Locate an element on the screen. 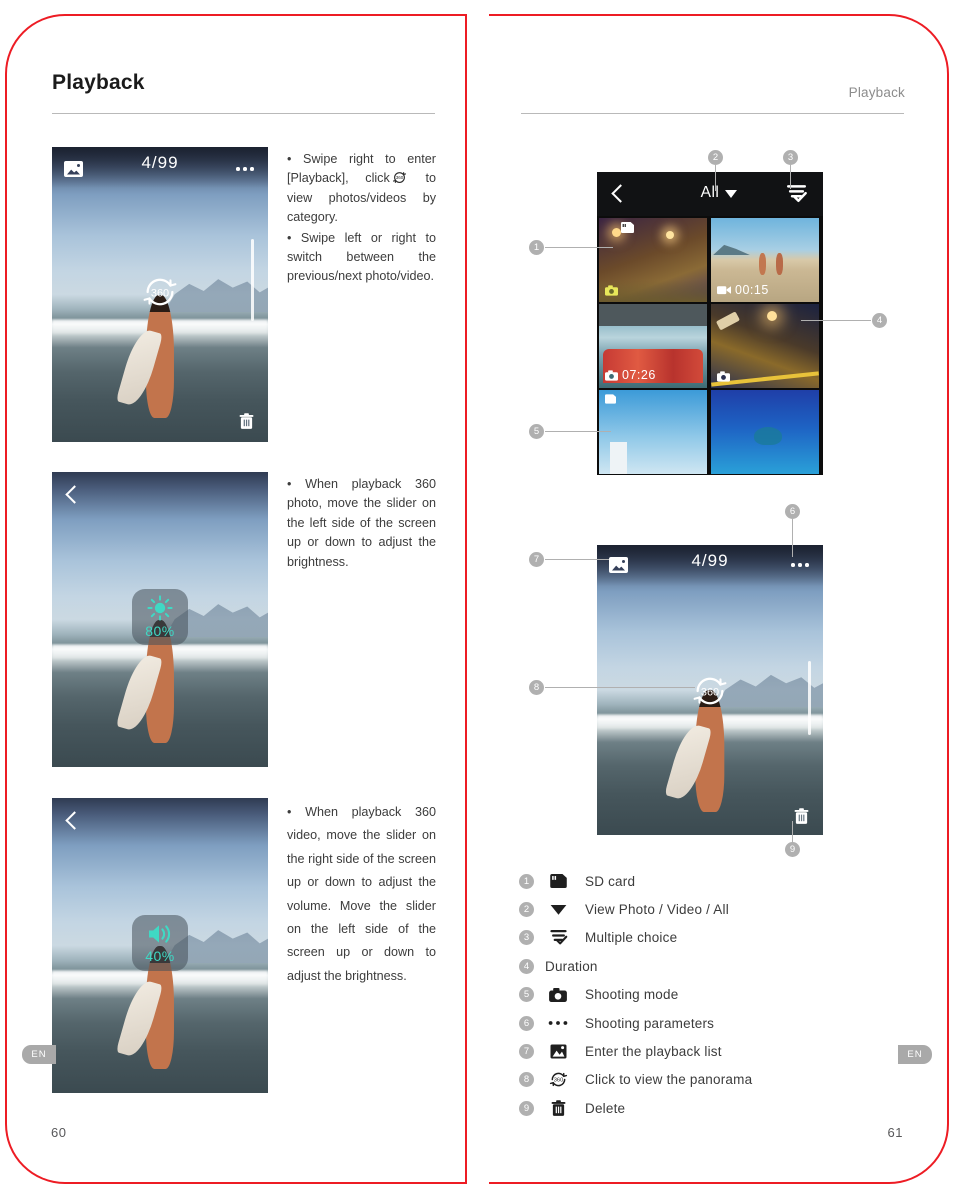  callout-1: 1 is located at coordinates (536, 247).